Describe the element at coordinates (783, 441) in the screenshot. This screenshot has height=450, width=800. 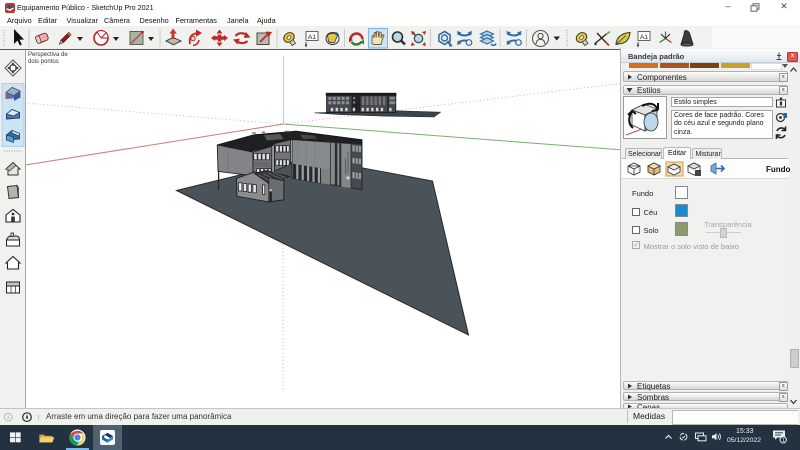
I see `svg-text: 1` at that location.